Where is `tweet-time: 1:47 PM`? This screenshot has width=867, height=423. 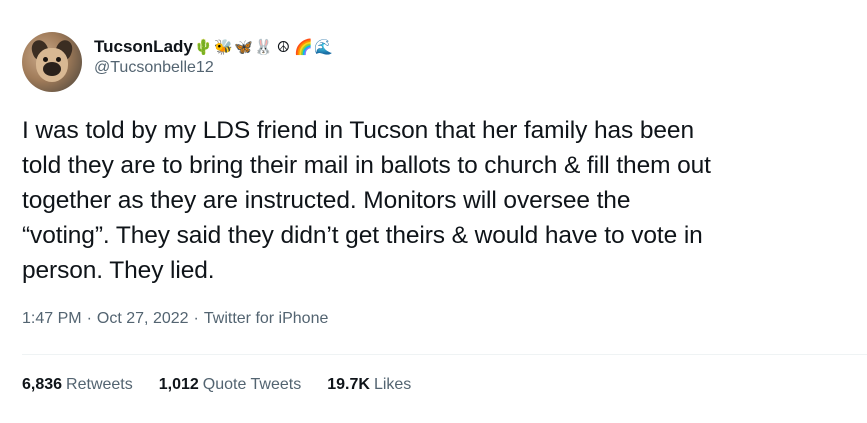 tweet-time: 1:47 PM is located at coordinates (52, 319).